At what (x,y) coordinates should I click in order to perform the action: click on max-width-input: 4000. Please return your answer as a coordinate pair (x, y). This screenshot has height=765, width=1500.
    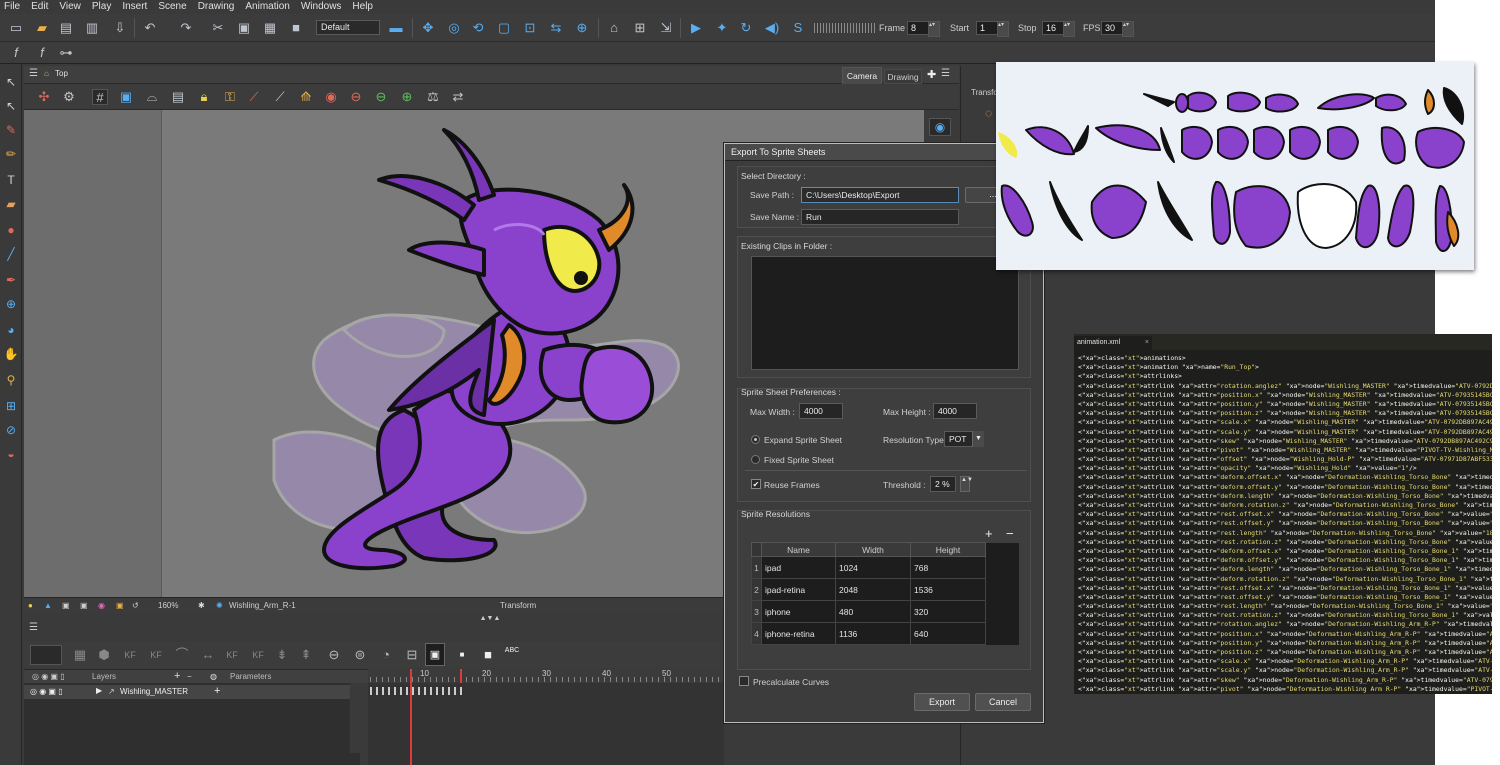
    Looking at the image, I should click on (821, 411).